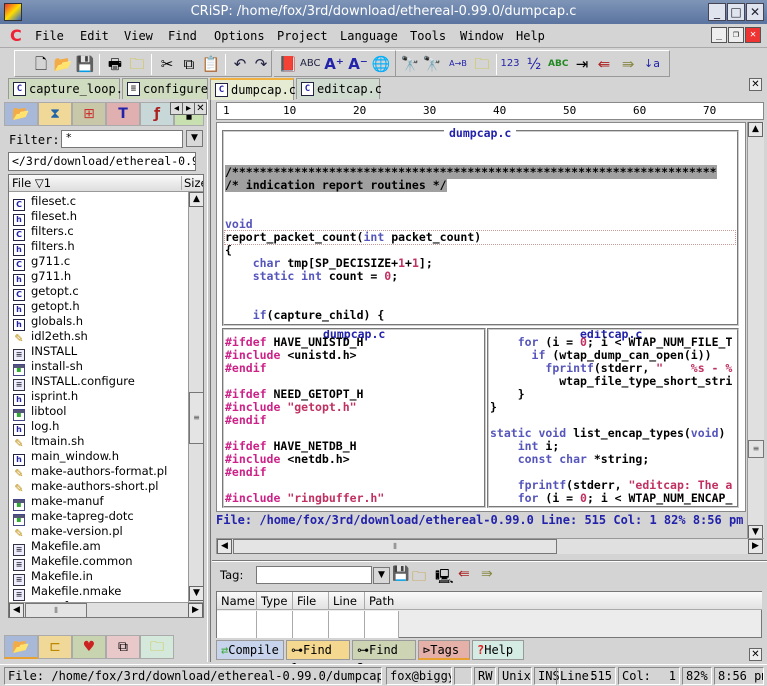 The width and height of the screenshot is (767, 686). Describe the element at coordinates (36, 427) in the screenshot. I see `file-list-item: h log.h` at that location.